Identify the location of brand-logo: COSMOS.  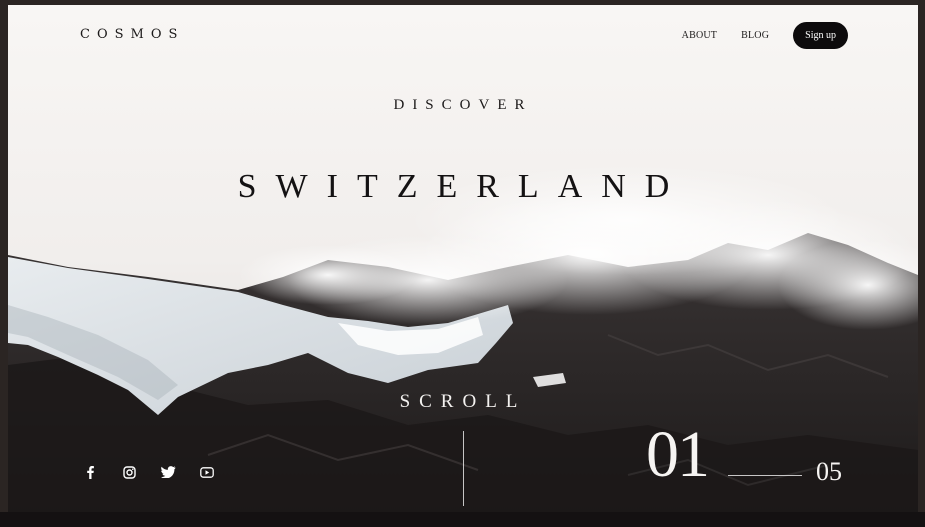
(132, 34).